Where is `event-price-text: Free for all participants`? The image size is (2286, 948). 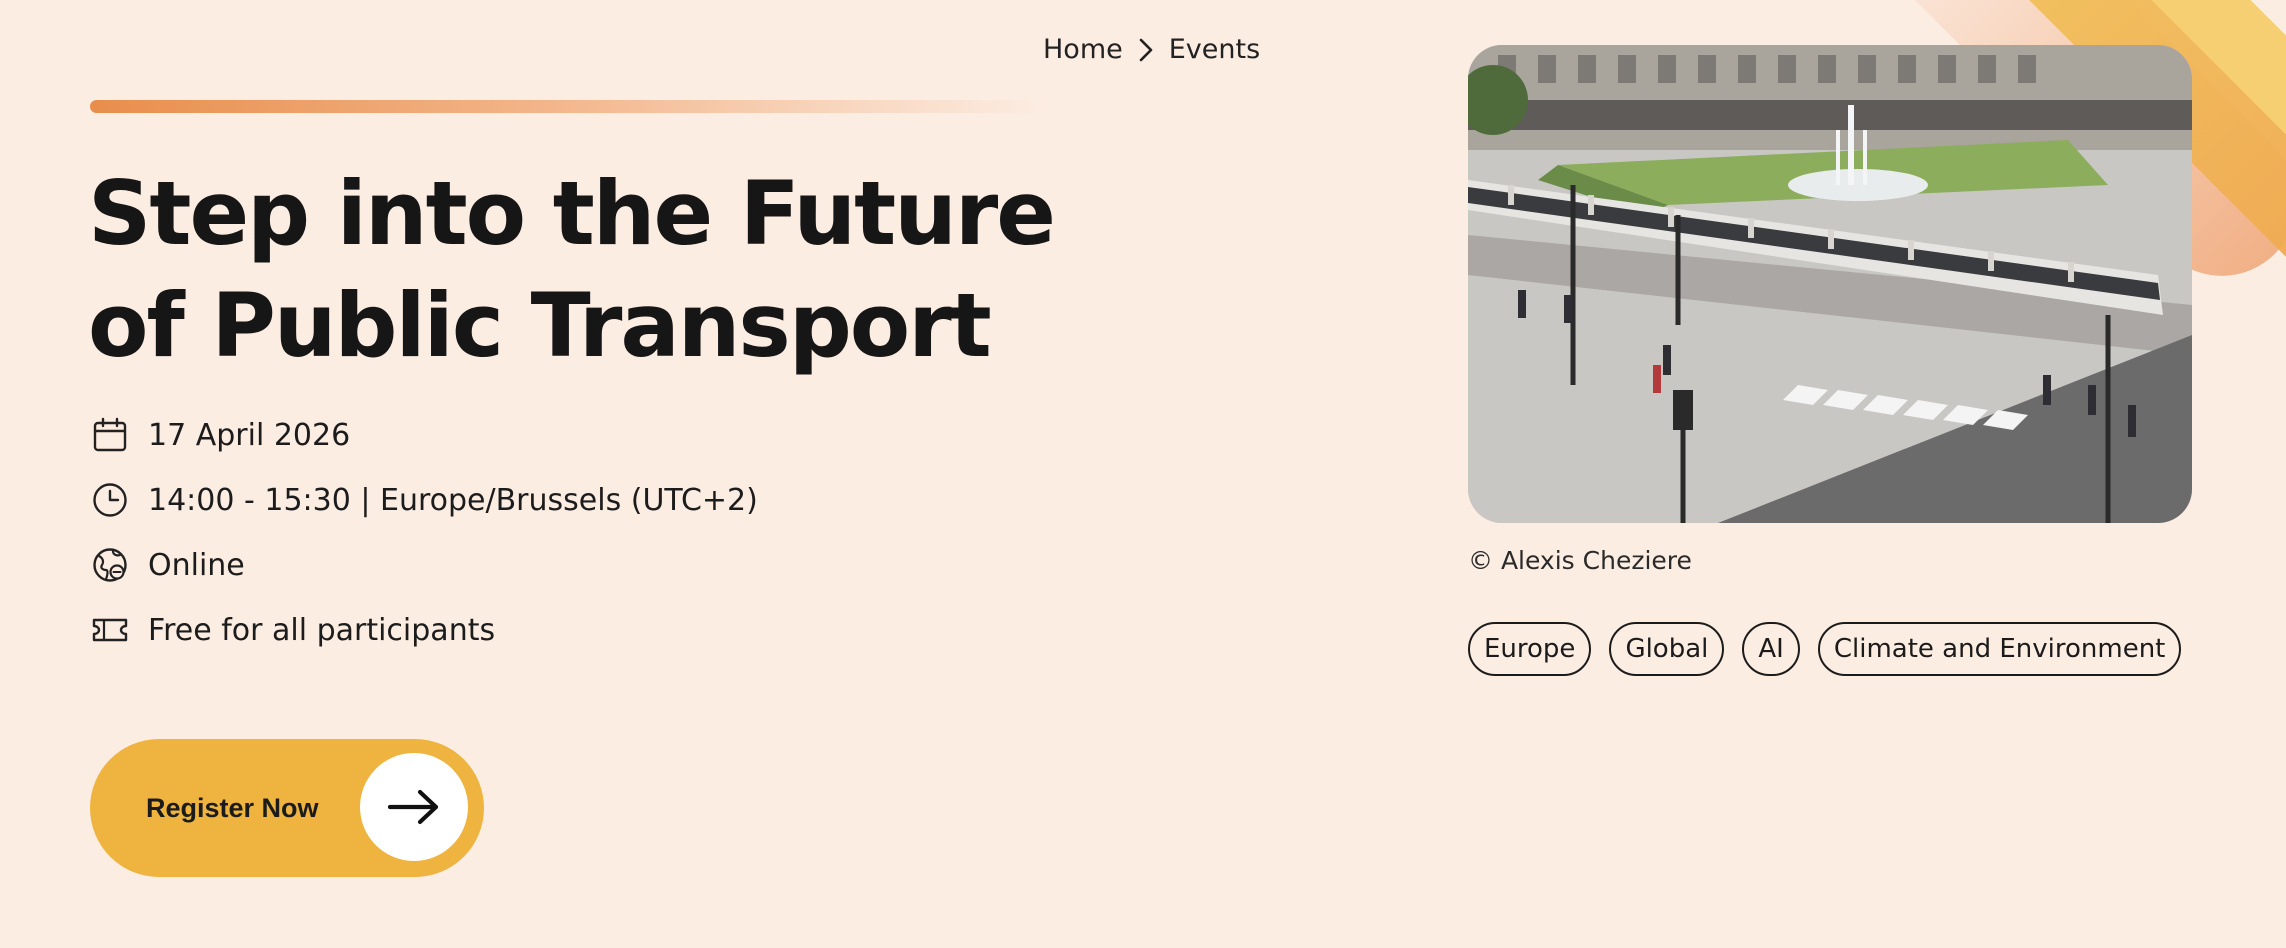 event-price-text: Free for all participants is located at coordinates (322, 630).